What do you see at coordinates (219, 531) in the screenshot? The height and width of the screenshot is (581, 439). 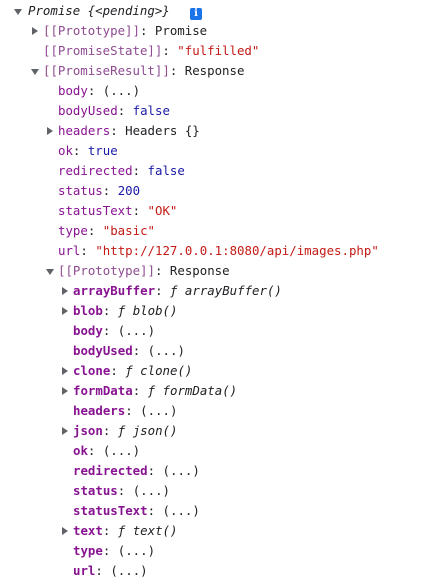 I see `proto-row-text: text: ƒ text()` at bounding box center [219, 531].